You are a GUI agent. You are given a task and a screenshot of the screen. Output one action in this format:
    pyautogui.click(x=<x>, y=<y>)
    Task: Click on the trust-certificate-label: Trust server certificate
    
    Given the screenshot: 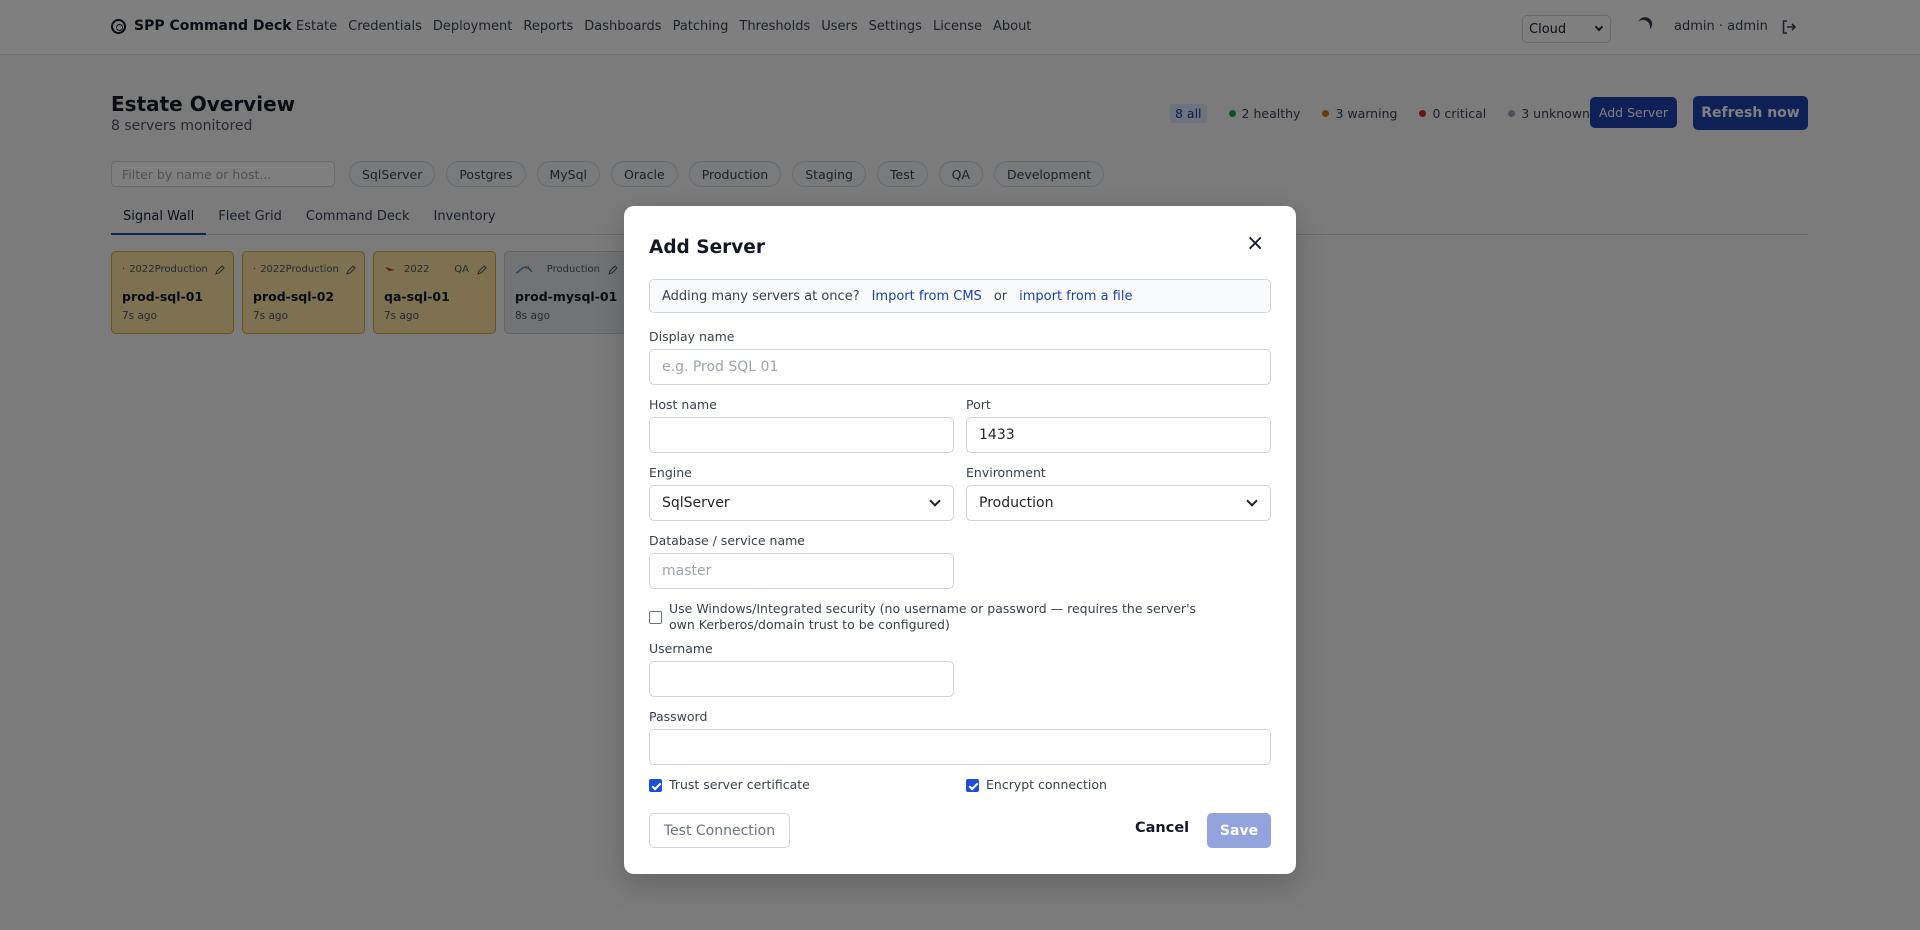 What is the action you would take?
    pyautogui.click(x=739, y=784)
    